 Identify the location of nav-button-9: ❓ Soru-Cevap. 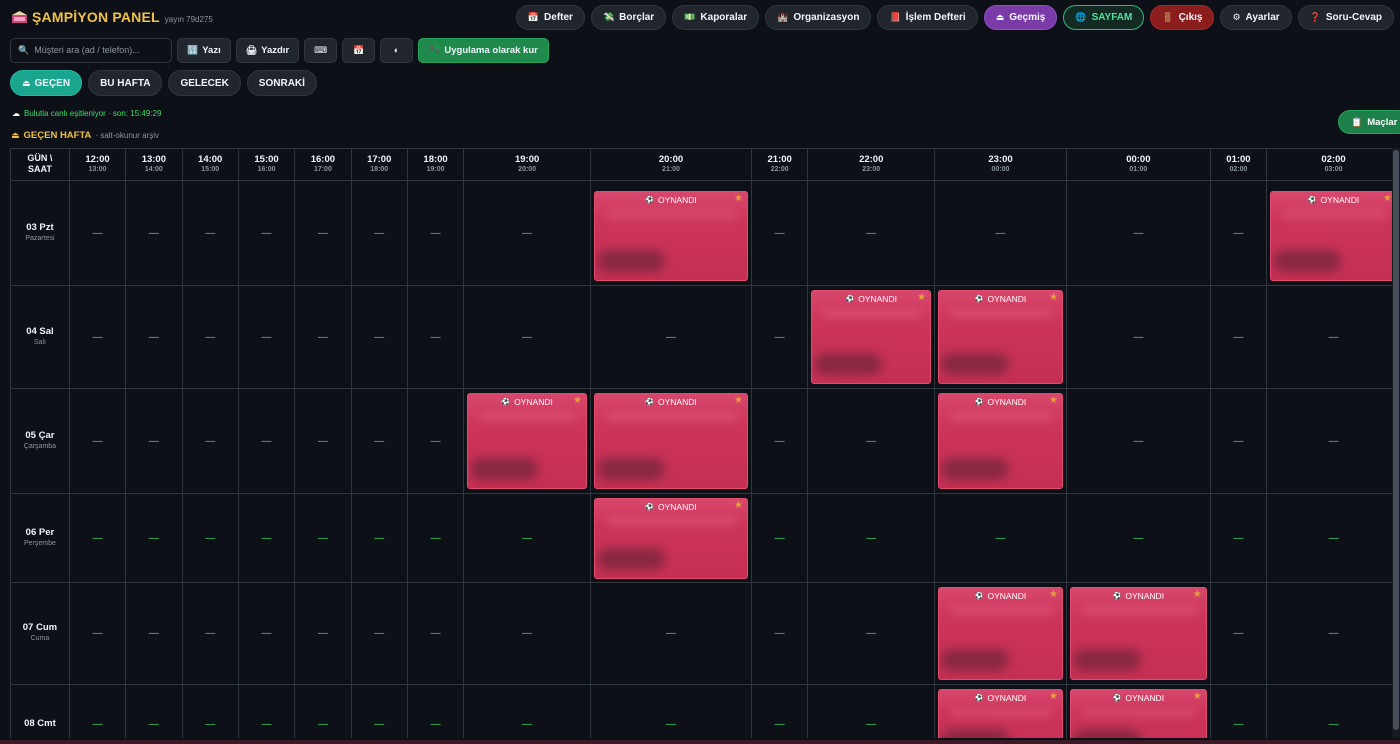
(1345, 17).